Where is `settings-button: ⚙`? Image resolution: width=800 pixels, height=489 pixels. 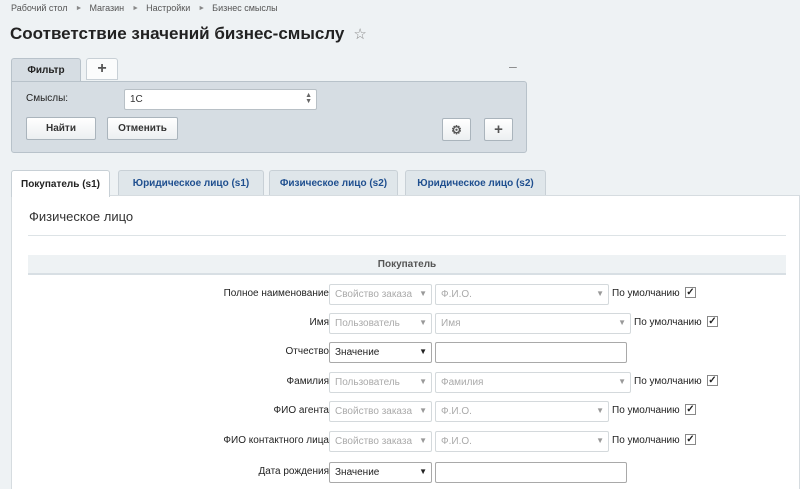 settings-button: ⚙ is located at coordinates (456, 129).